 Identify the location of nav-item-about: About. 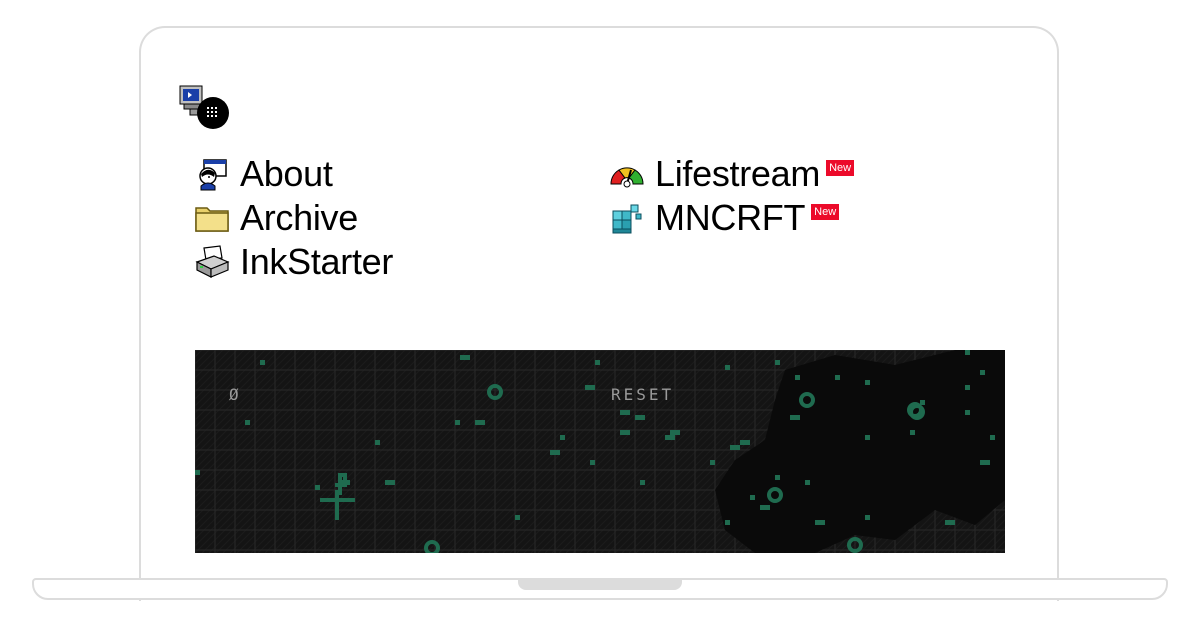
(293, 174).